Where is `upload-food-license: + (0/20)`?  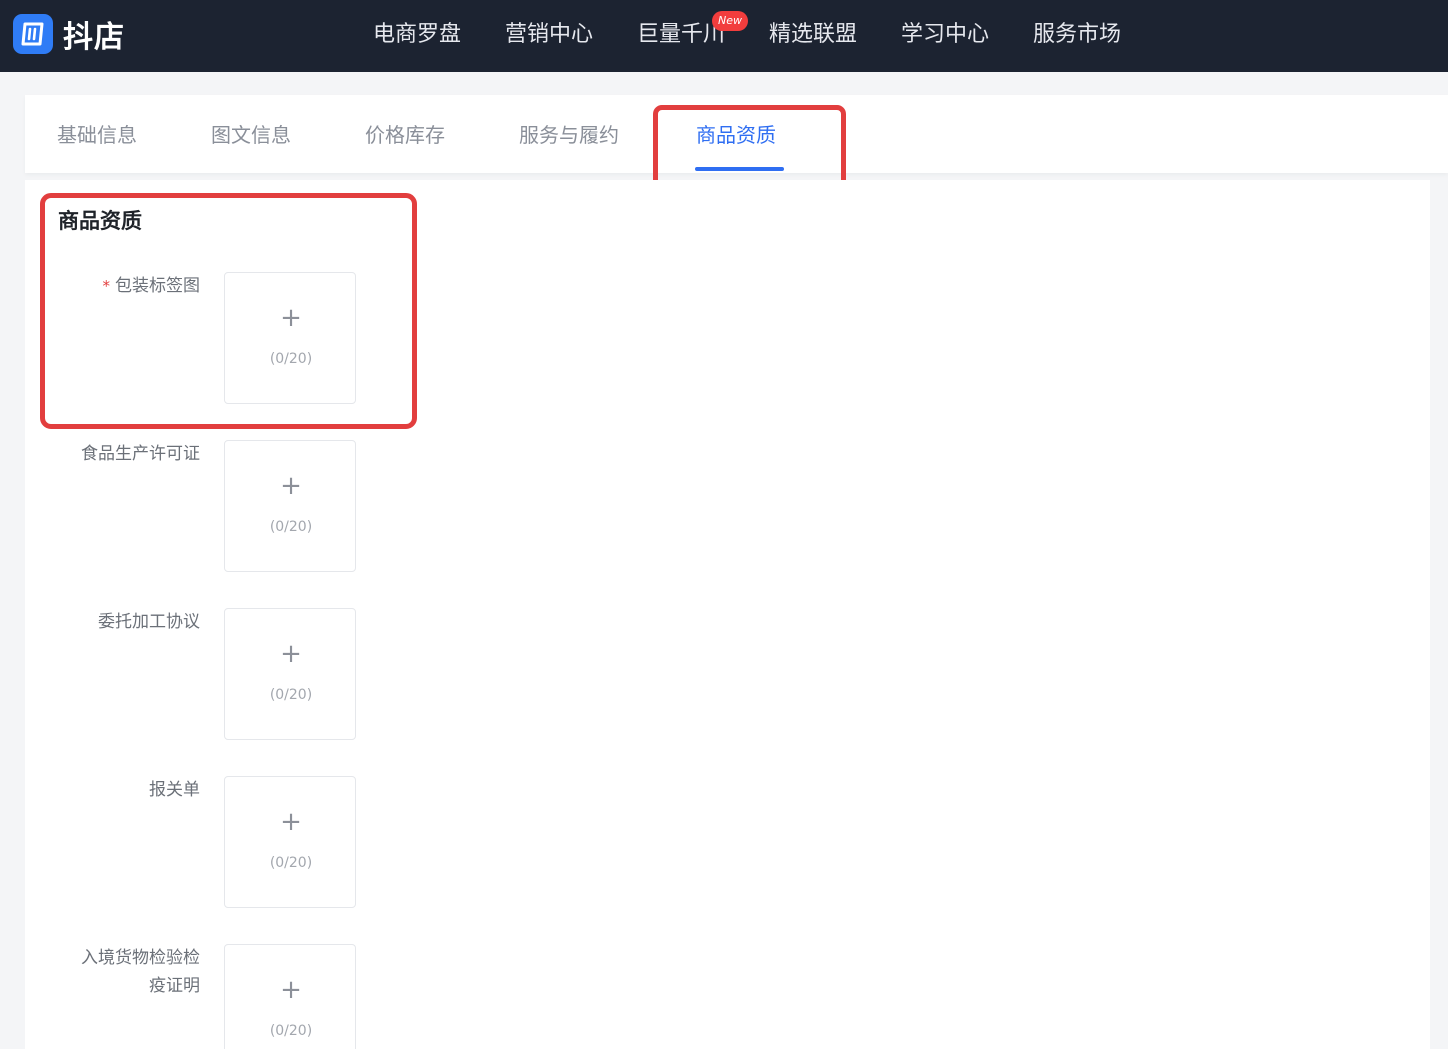 upload-food-license: + (0/20) is located at coordinates (290, 506).